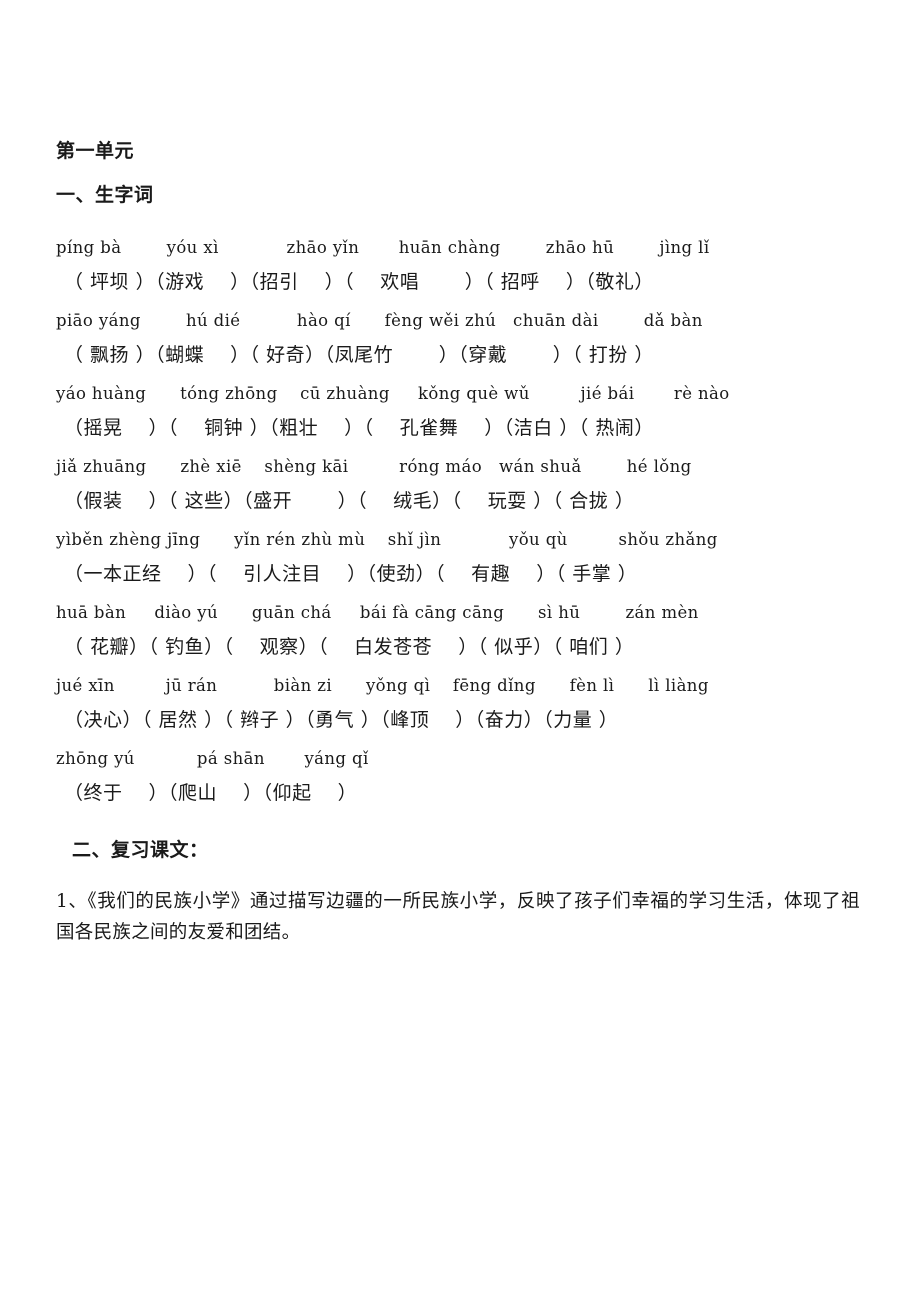 Image resolution: width=920 pixels, height=1302 pixels. I want to click on hanzi-answer-line: （ 坪坝 ）（游戏 ）（招引 ）（ 欢唱 ）（ 招呼 ）（敬礼）, so click(359, 282).